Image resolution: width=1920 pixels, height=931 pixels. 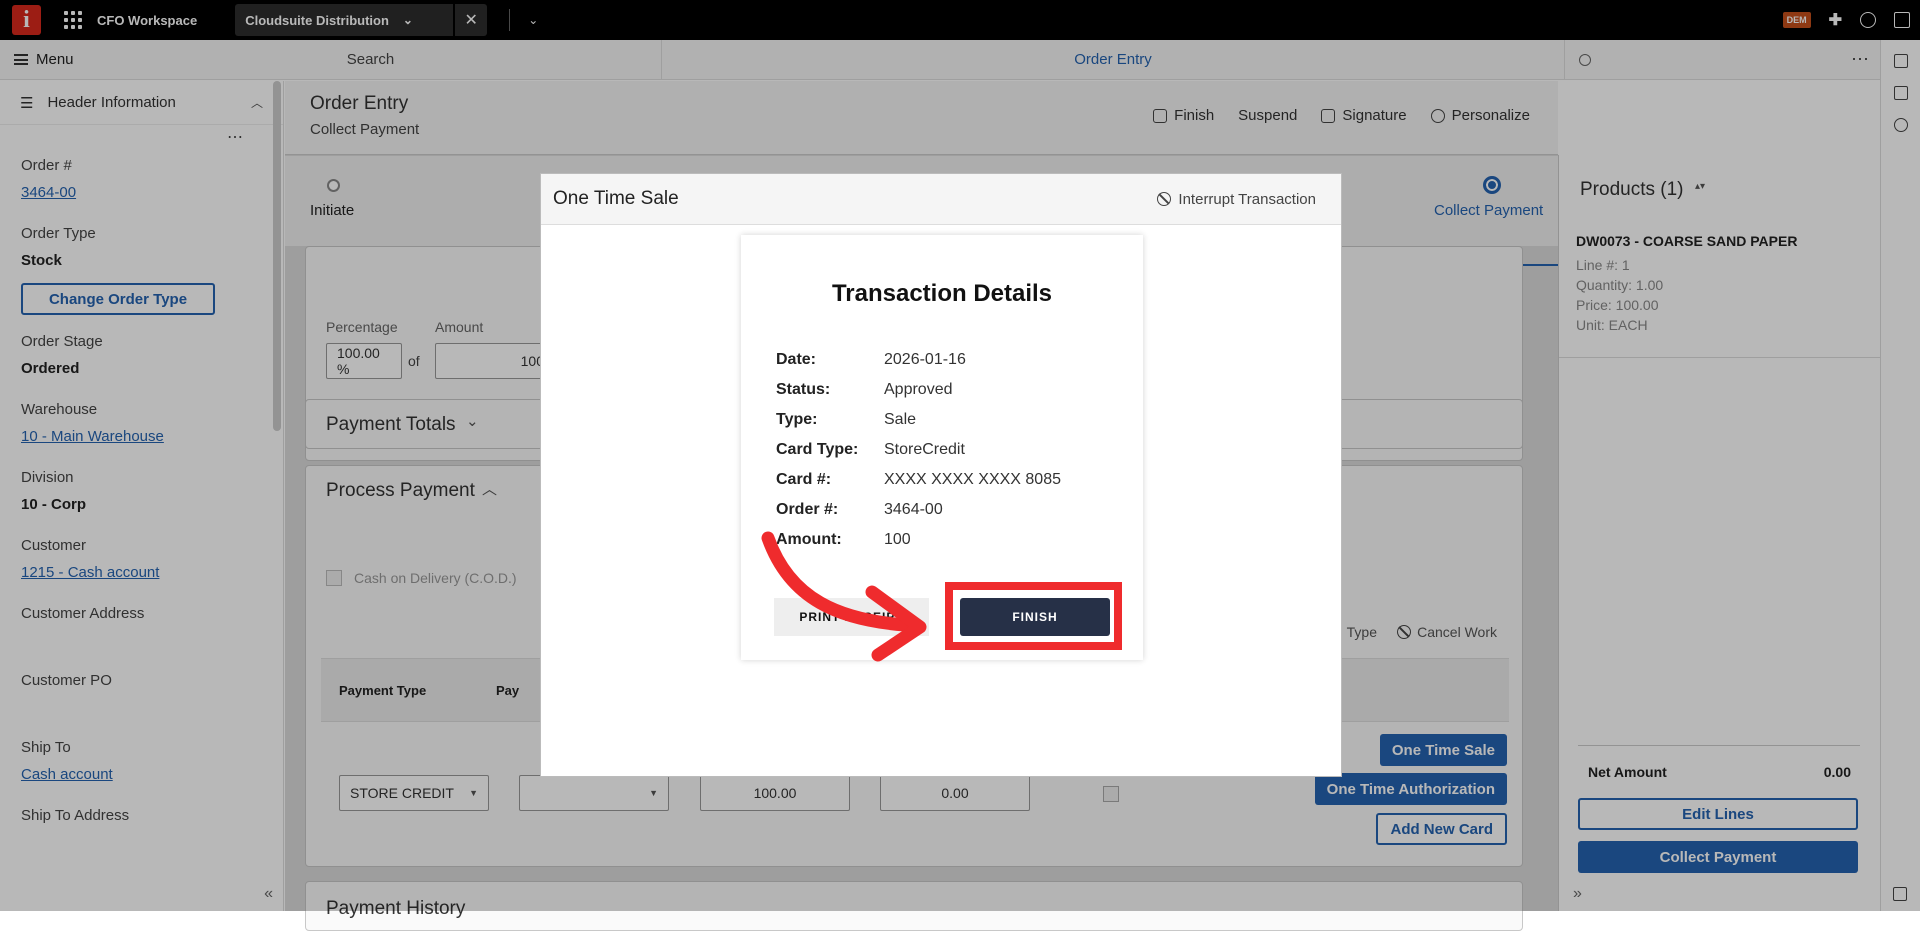 I want to click on tx-row-order-number: Order #: 3464-00, so click(x=859, y=510).